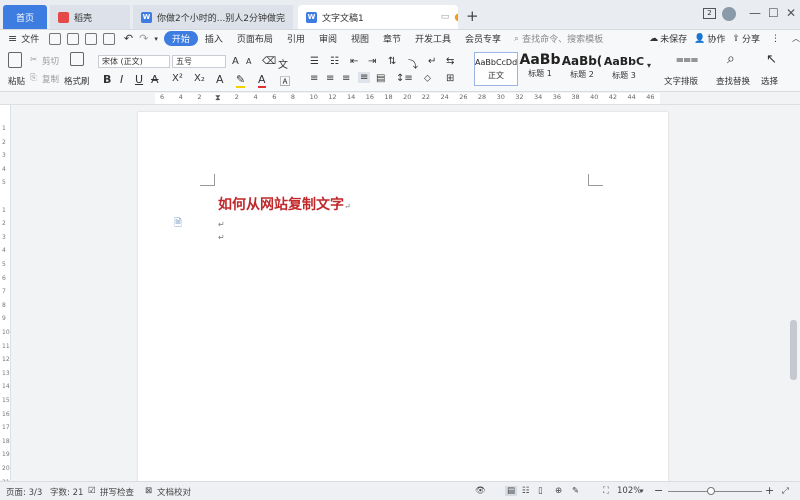 This screenshot has height=500, width=800. What do you see at coordinates (483, 38) in the screenshot?
I see `menu-member: 会员专享` at bounding box center [483, 38].